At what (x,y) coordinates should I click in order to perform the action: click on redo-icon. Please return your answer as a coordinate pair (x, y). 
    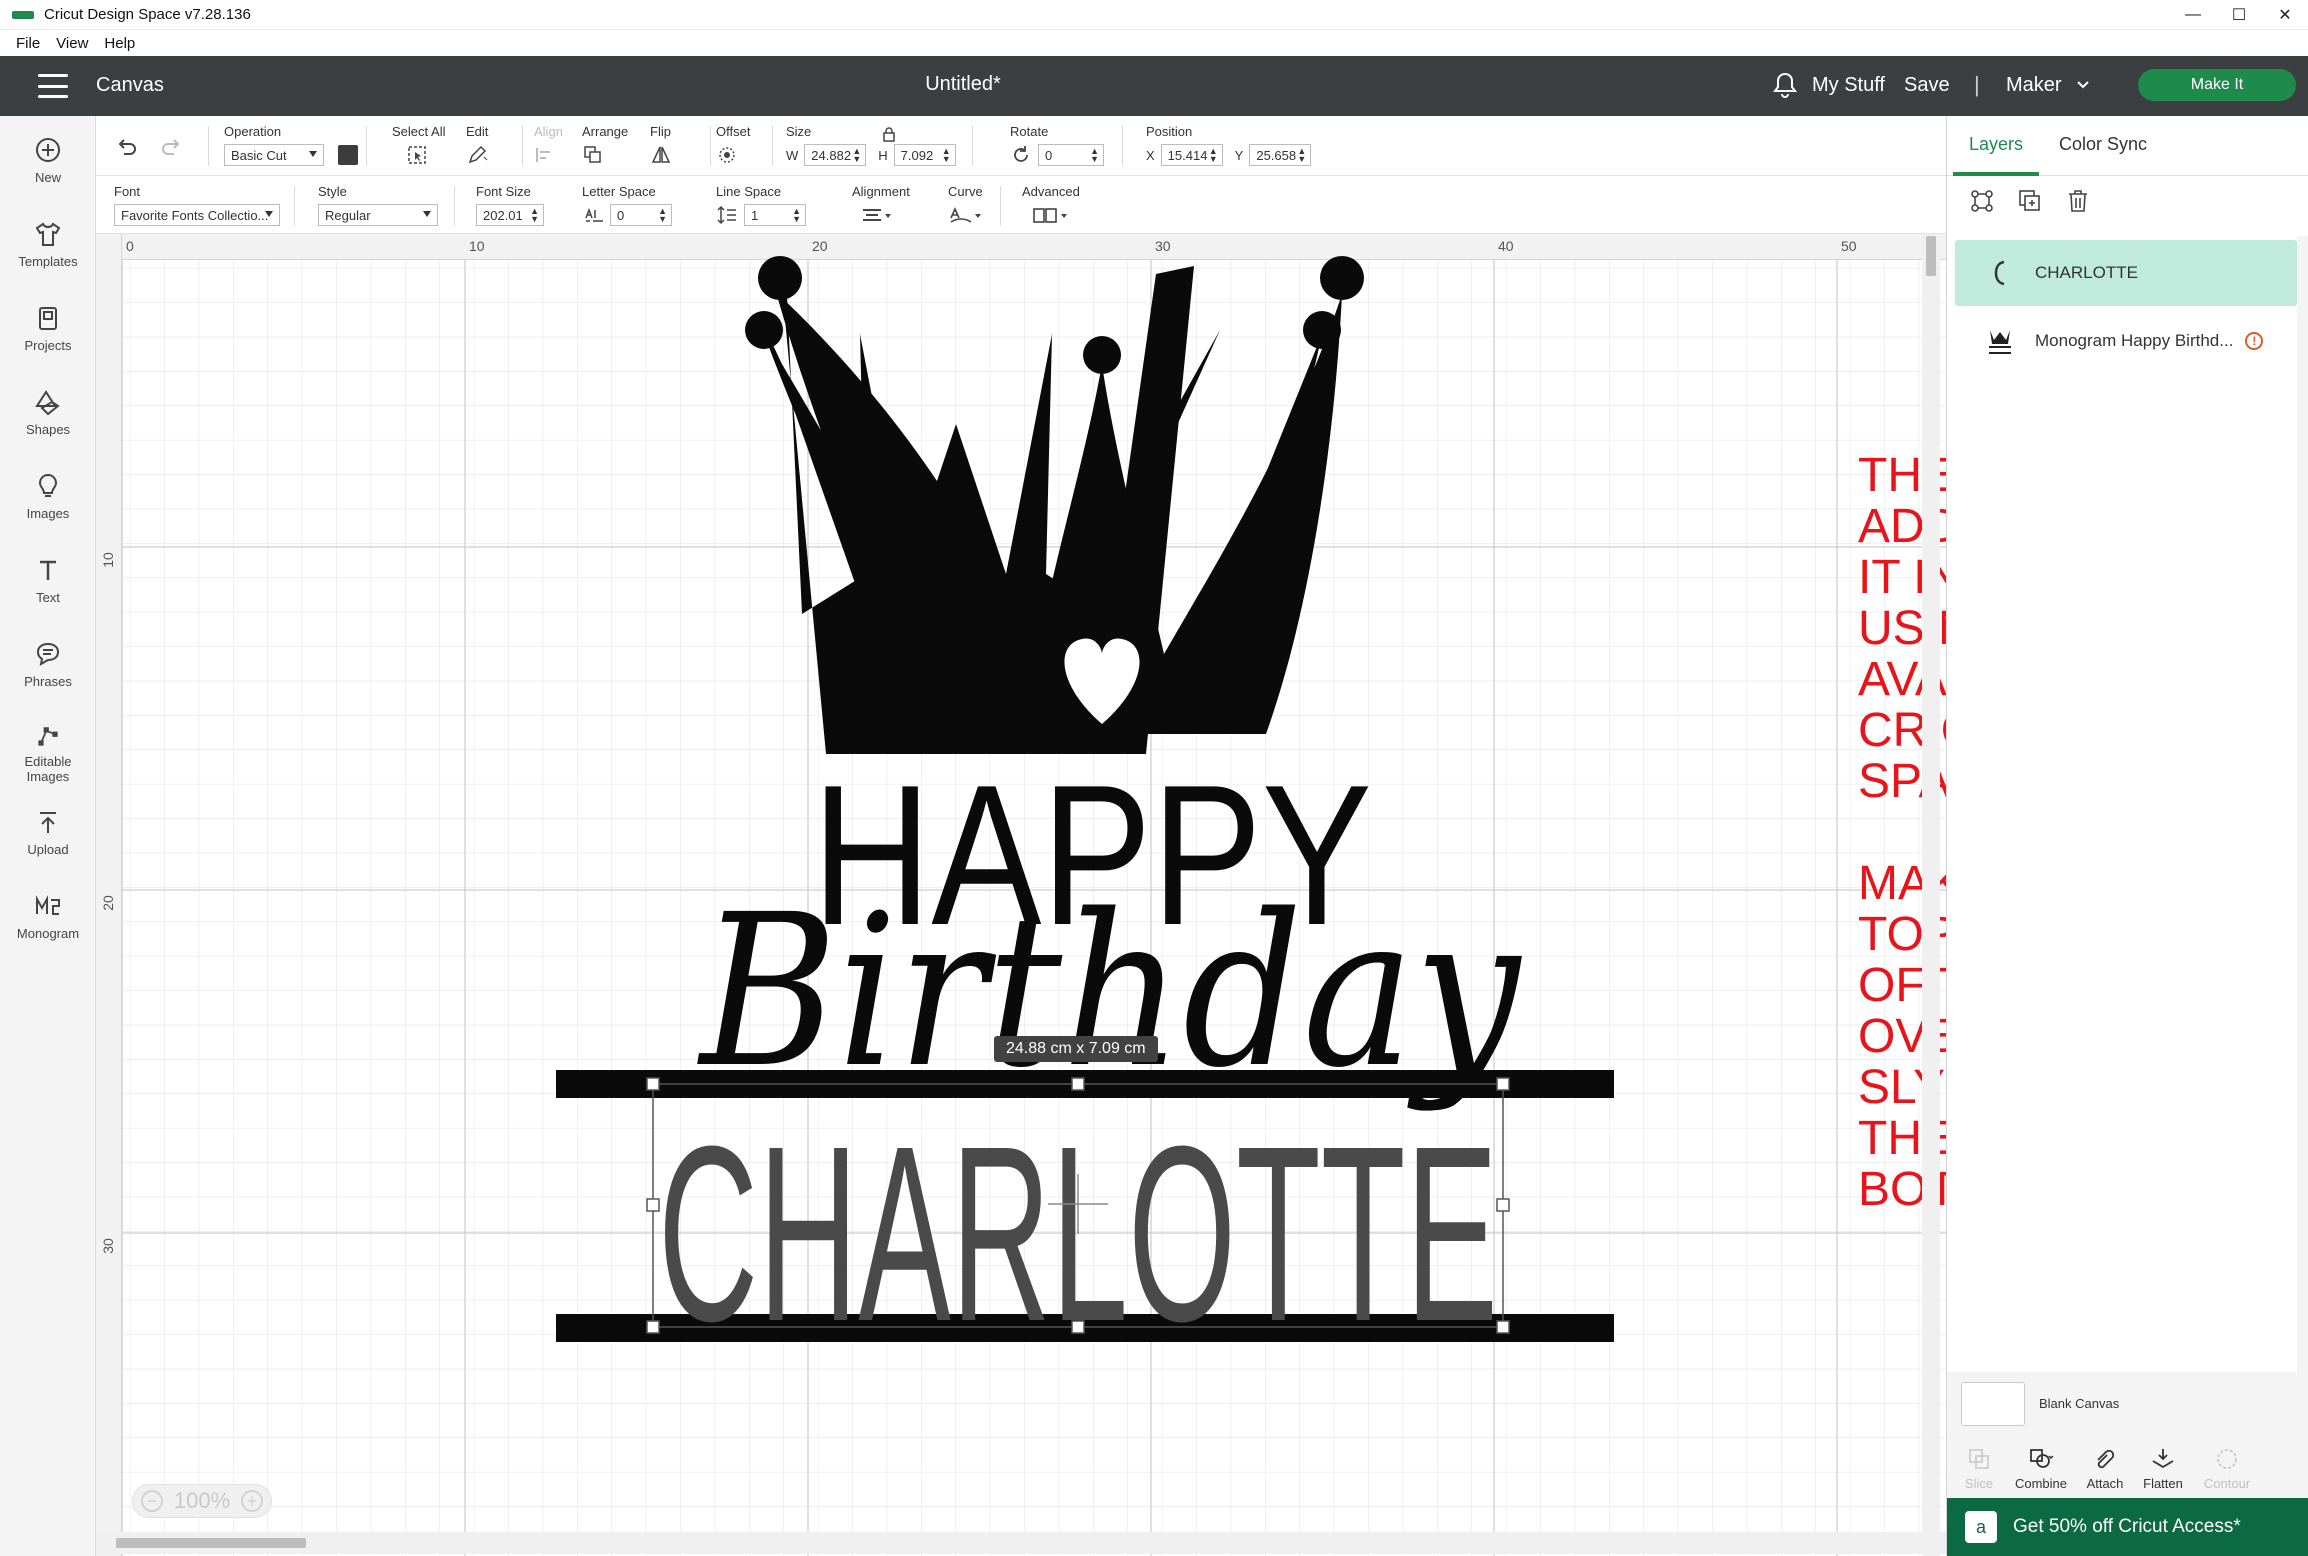
    Looking at the image, I should click on (171, 147).